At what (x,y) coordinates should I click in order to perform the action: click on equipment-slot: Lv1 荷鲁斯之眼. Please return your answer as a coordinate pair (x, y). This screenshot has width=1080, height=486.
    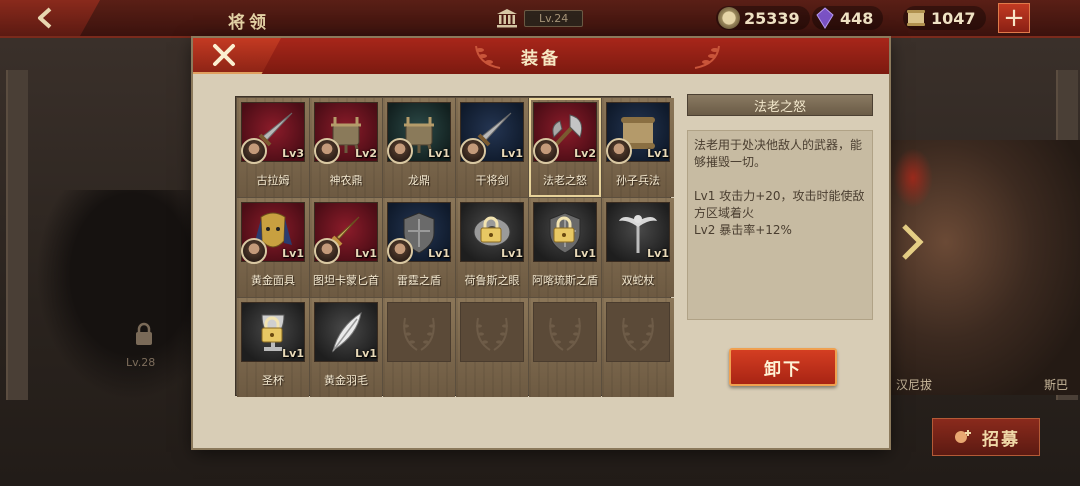
    Looking at the image, I should click on (492, 247).